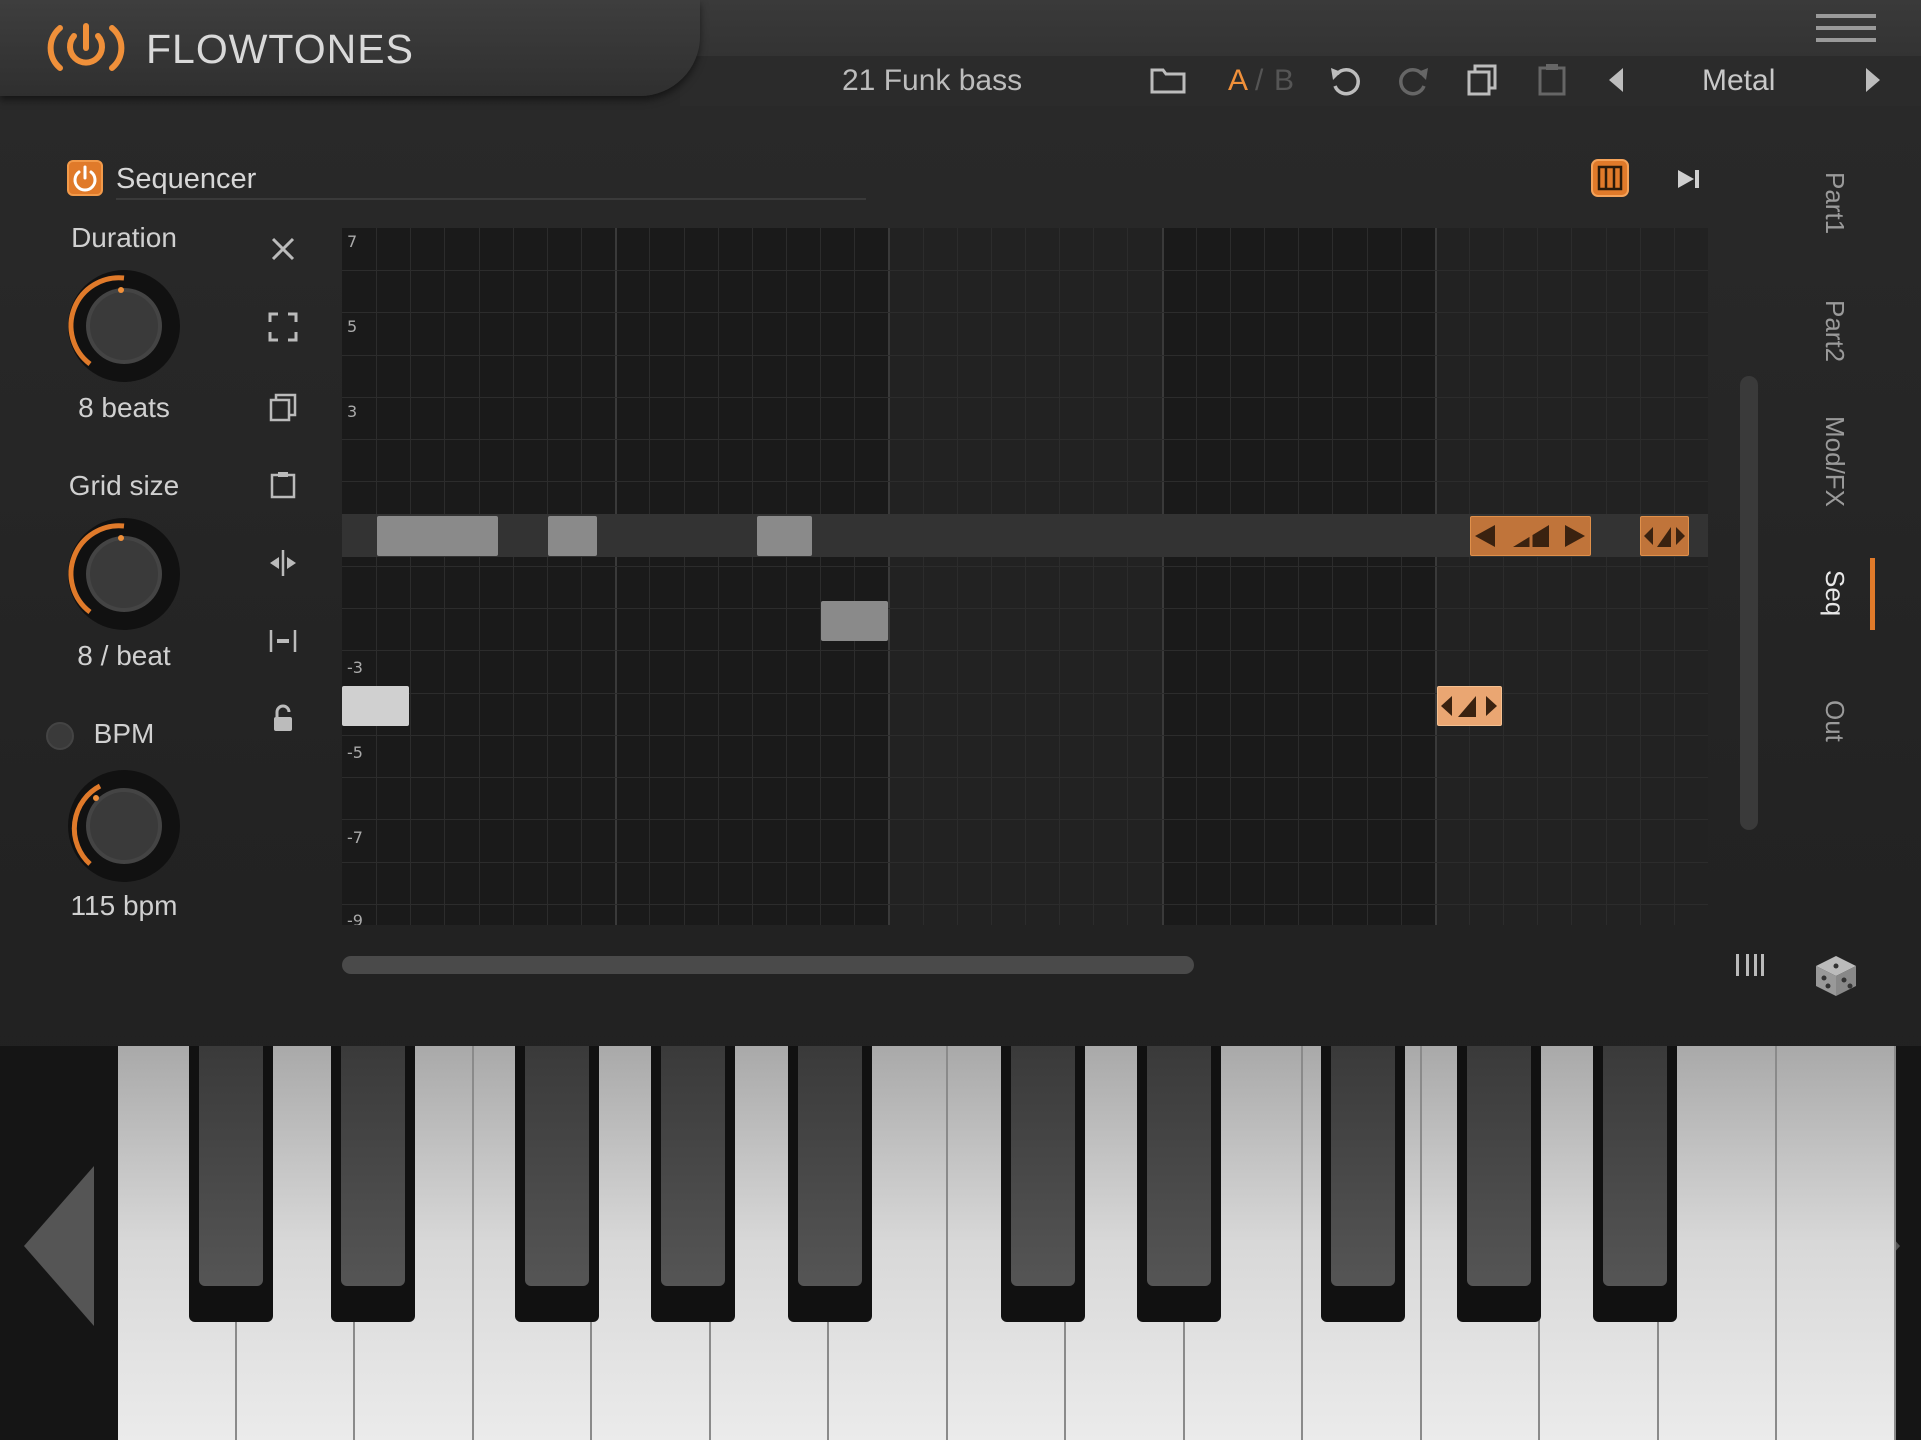 The image size is (1921, 1440). Describe the element at coordinates (1238, 81) in the screenshot. I see `ab-a-button: A` at that location.